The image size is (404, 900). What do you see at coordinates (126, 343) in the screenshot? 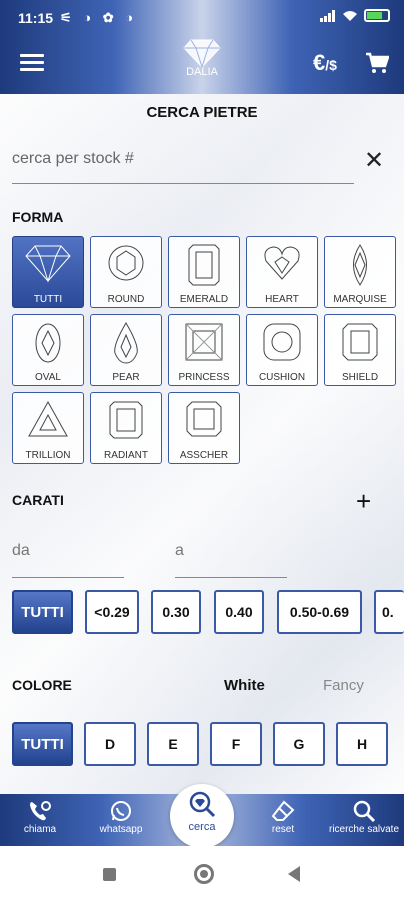
I see `pear-icon` at bounding box center [126, 343].